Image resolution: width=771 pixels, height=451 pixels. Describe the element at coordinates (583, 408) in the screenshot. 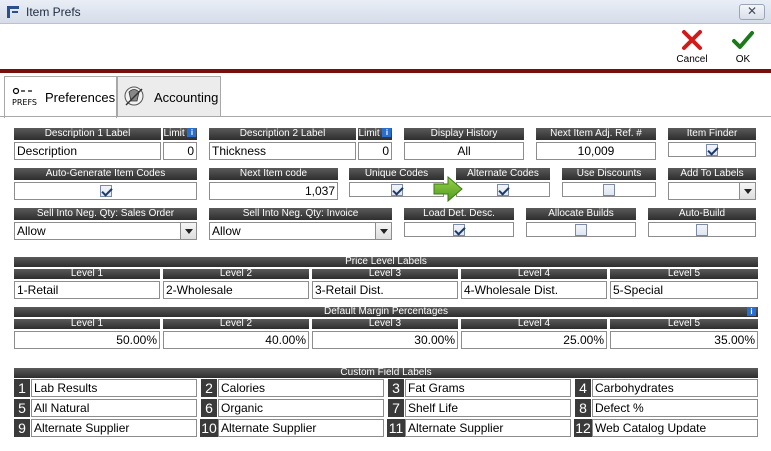

I see `custom-field-number: 8` at that location.